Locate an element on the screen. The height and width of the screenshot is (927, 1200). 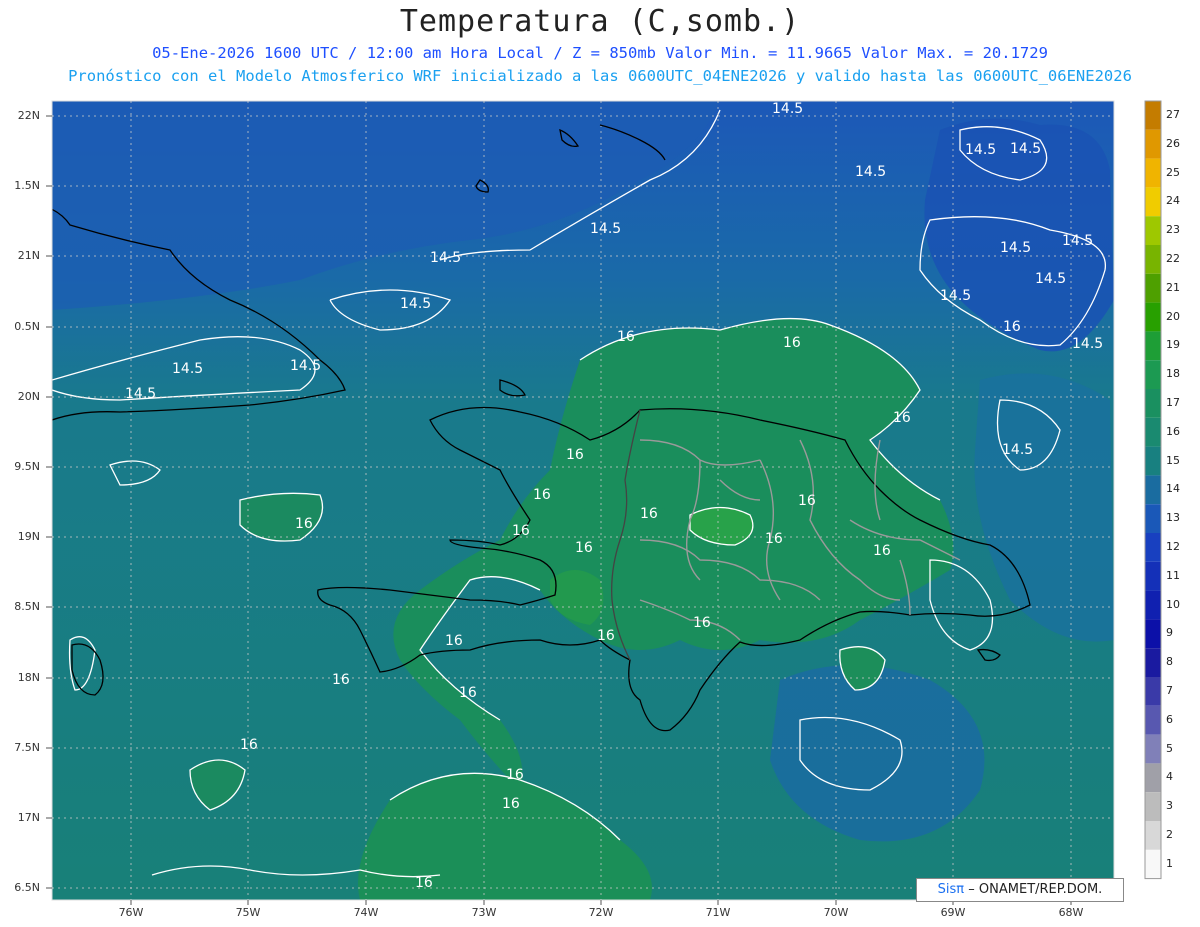
color-bar-label: 13 is located at coordinates (1173, 518).